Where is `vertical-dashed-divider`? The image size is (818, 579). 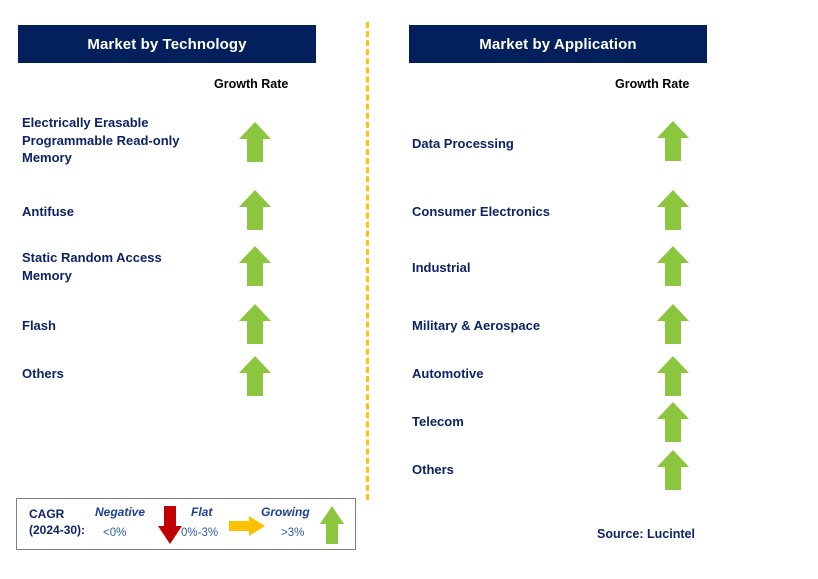
vertical-dashed-divider is located at coordinates (367, 261).